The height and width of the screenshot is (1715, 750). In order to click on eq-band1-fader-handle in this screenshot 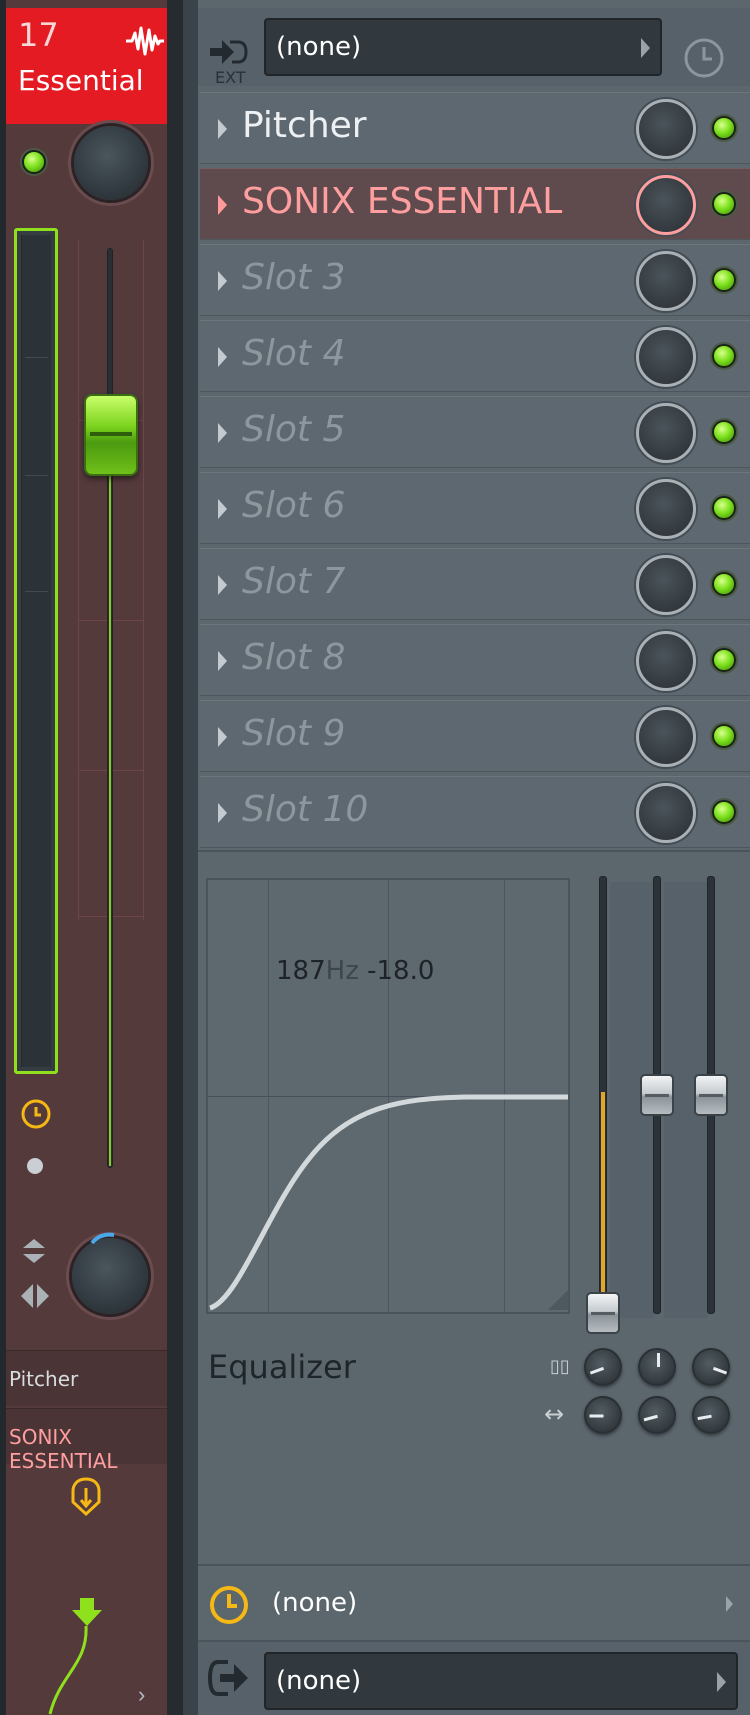, I will do `click(603, 1313)`.